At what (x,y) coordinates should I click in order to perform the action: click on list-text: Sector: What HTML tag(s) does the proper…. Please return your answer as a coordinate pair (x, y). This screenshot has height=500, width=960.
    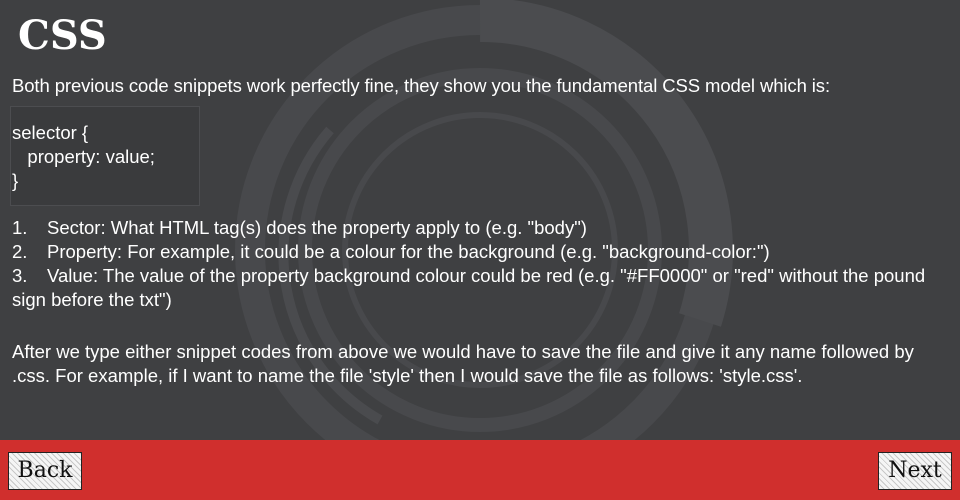
    Looking at the image, I should click on (317, 227).